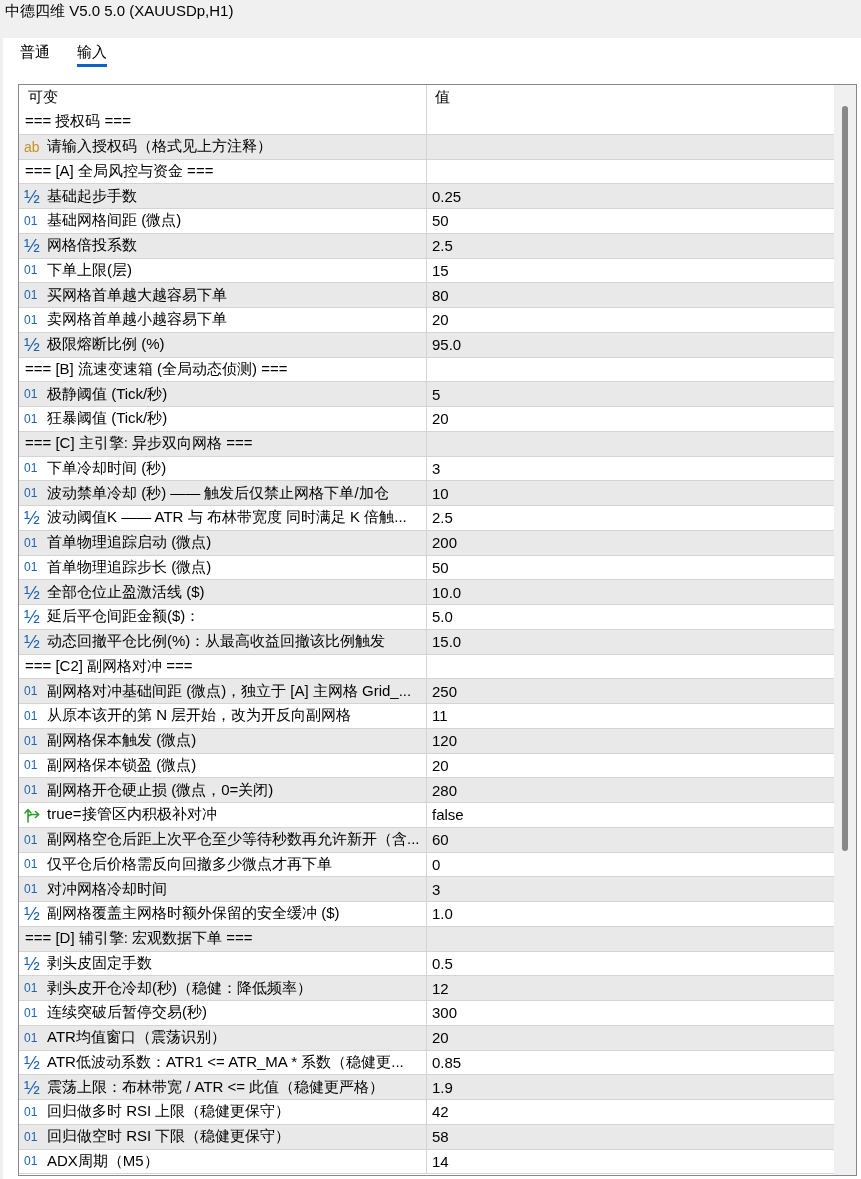  What do you see at coordinates (426, 939) in the screenshot?
I see `section-row: === [D] 辅引擎: 宏观数据下单 ===` at bounding box center [426, 939].